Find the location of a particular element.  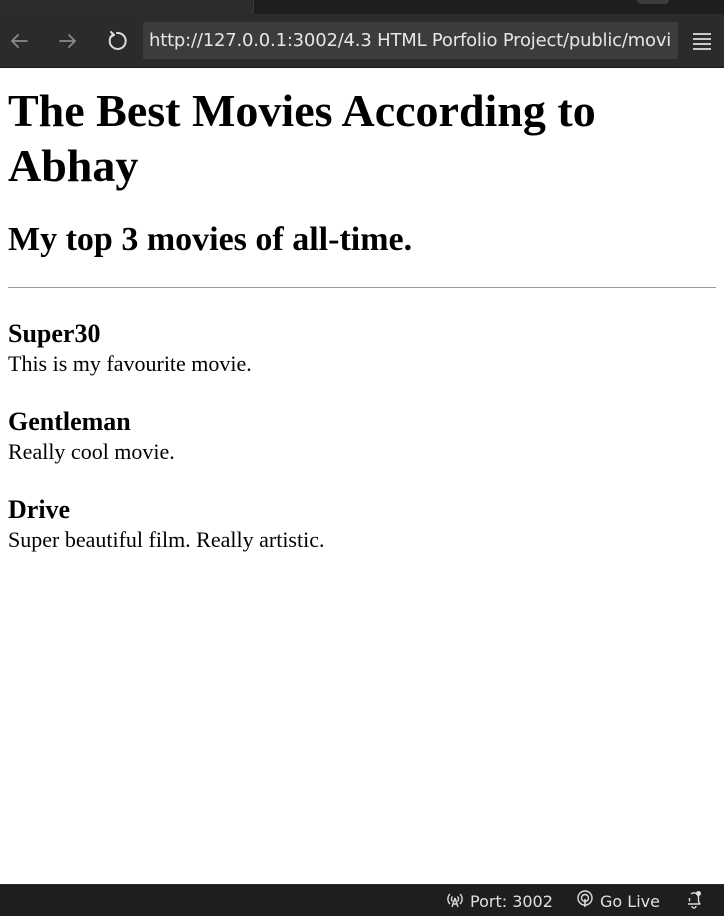

bell-icon is located at coordinates (697, 901).